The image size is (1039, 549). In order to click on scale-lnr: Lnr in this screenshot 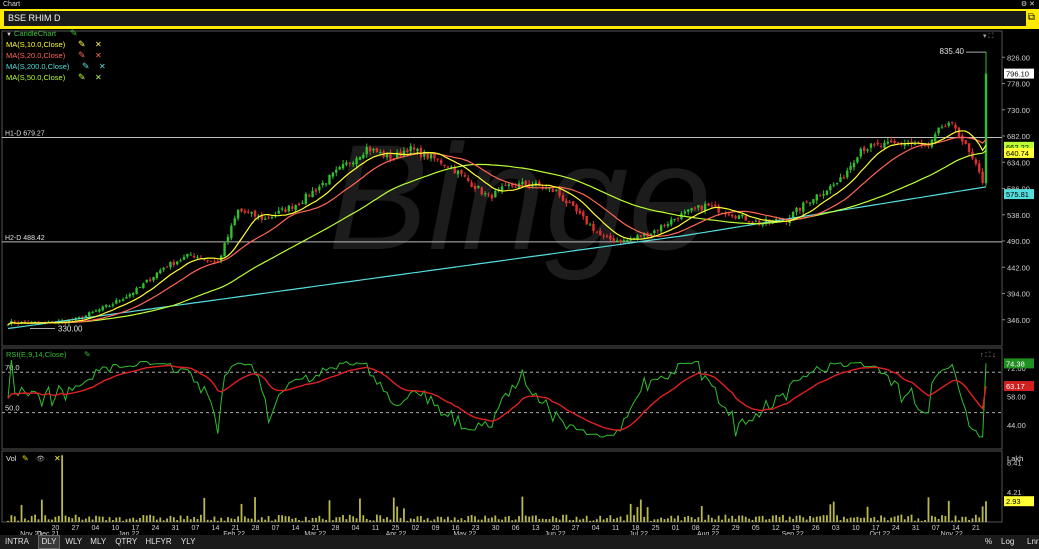, I will do `click(1031, 542)`.